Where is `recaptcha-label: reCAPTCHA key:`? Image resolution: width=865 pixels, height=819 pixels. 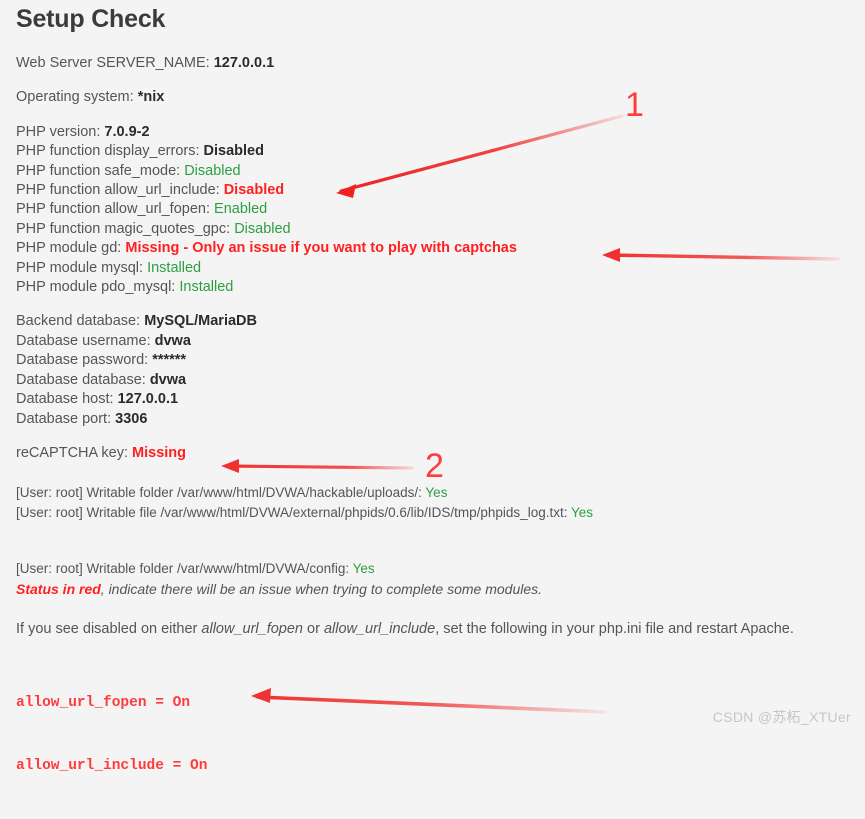 recaptcha-label: reCAPTCHA key: is located at coordinates (72, 452).